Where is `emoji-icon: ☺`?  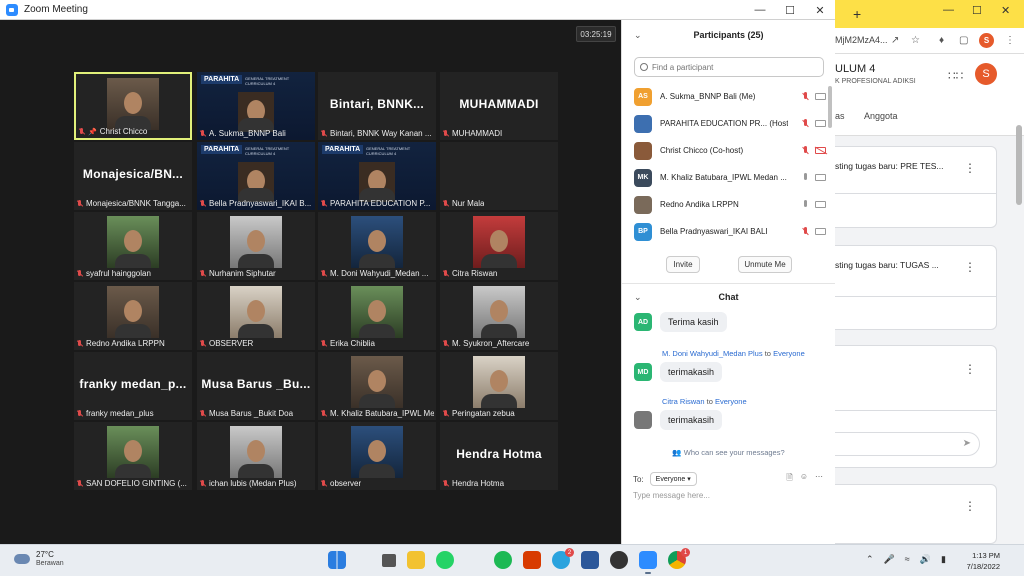 emoji-icon: ☺ is located at coordinates (804, 479).